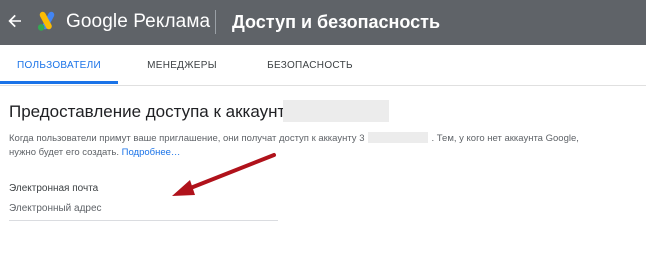 The height and width of the screenshot is (254, 646). What do you see at coordinates (59, 82) in the screenshot?
I see `active-tab-indicator` at bounding box center [59, 82].